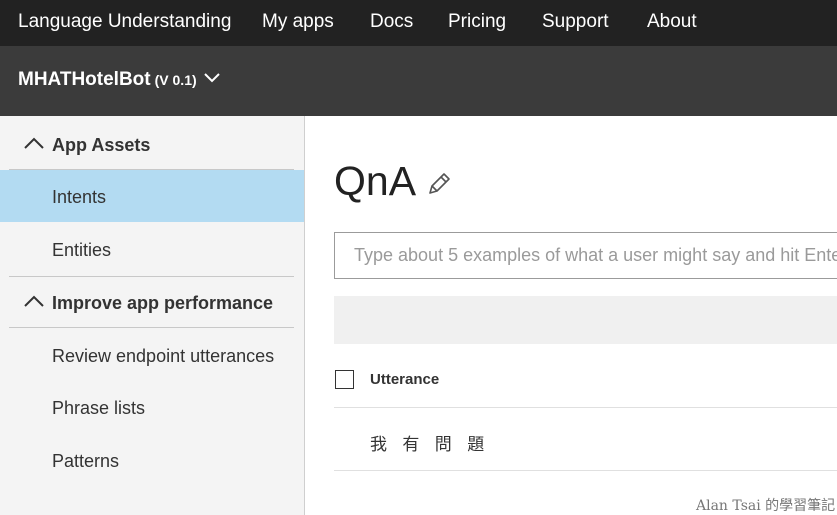 The width and height of the screenshot is (837, 515). I want to click on support-link: Support, so click(575, 22).